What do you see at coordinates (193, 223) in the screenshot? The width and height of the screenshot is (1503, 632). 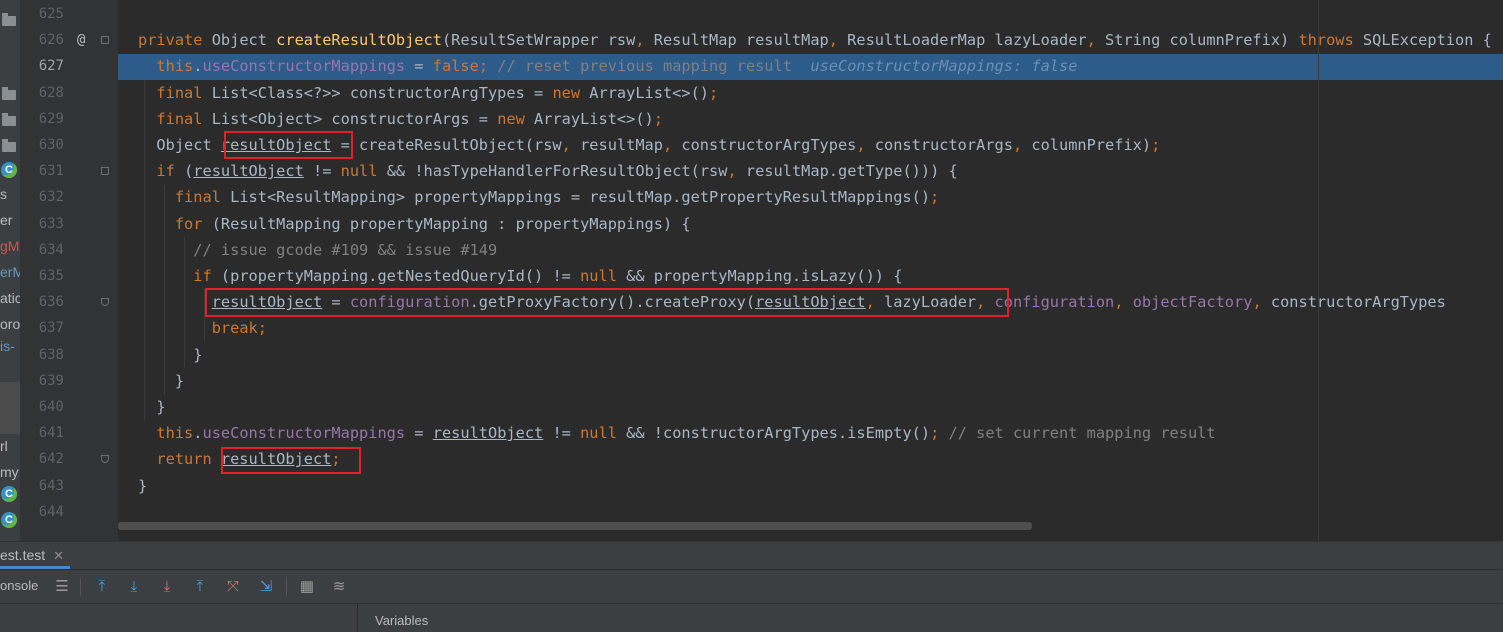 I see `code-token: for` at bounding box center [193, 223].